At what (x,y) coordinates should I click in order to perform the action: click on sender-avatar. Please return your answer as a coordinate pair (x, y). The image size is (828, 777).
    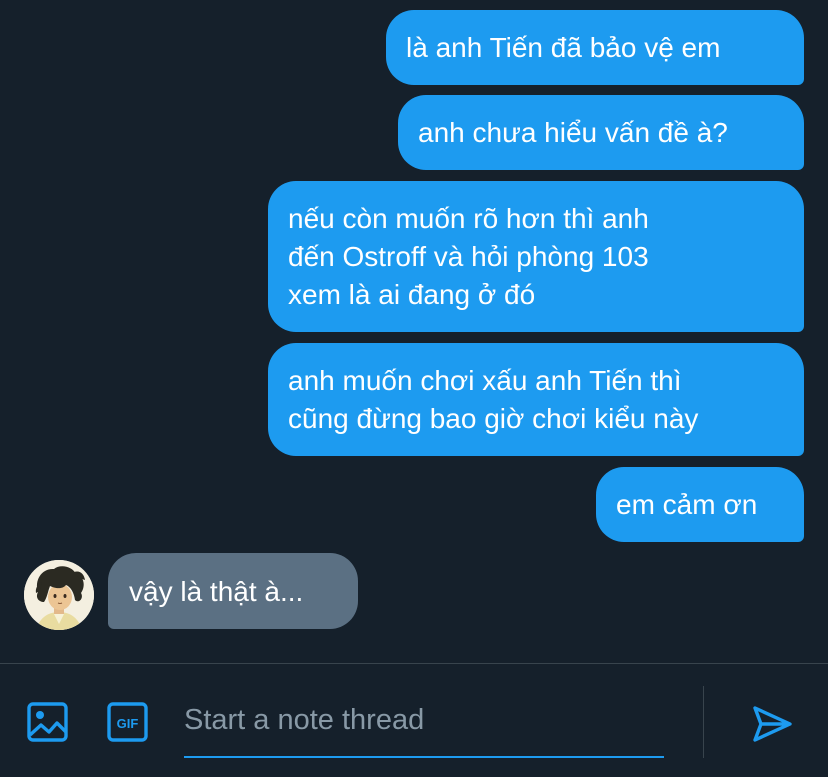
    Looking at the image, I should click on (59, 595).